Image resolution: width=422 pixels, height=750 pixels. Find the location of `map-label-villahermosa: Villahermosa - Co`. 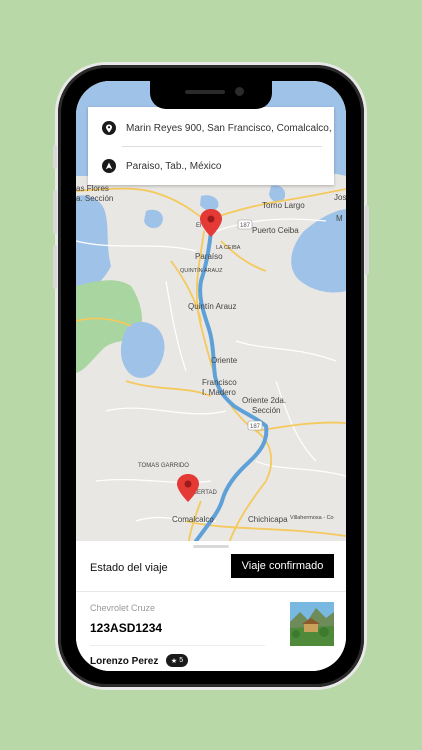

map-label-villahermosa: Villahermosa - Co is located at coordinates (312, 518).